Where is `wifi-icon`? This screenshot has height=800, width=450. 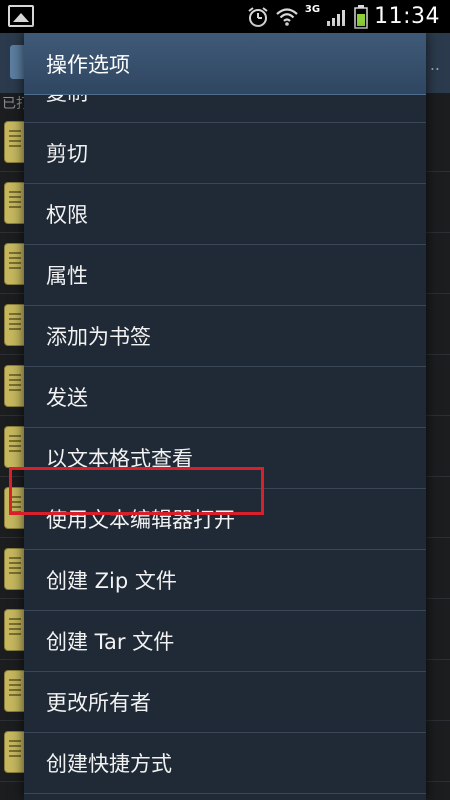
wifi-icon is located at coordinates (287, 16).